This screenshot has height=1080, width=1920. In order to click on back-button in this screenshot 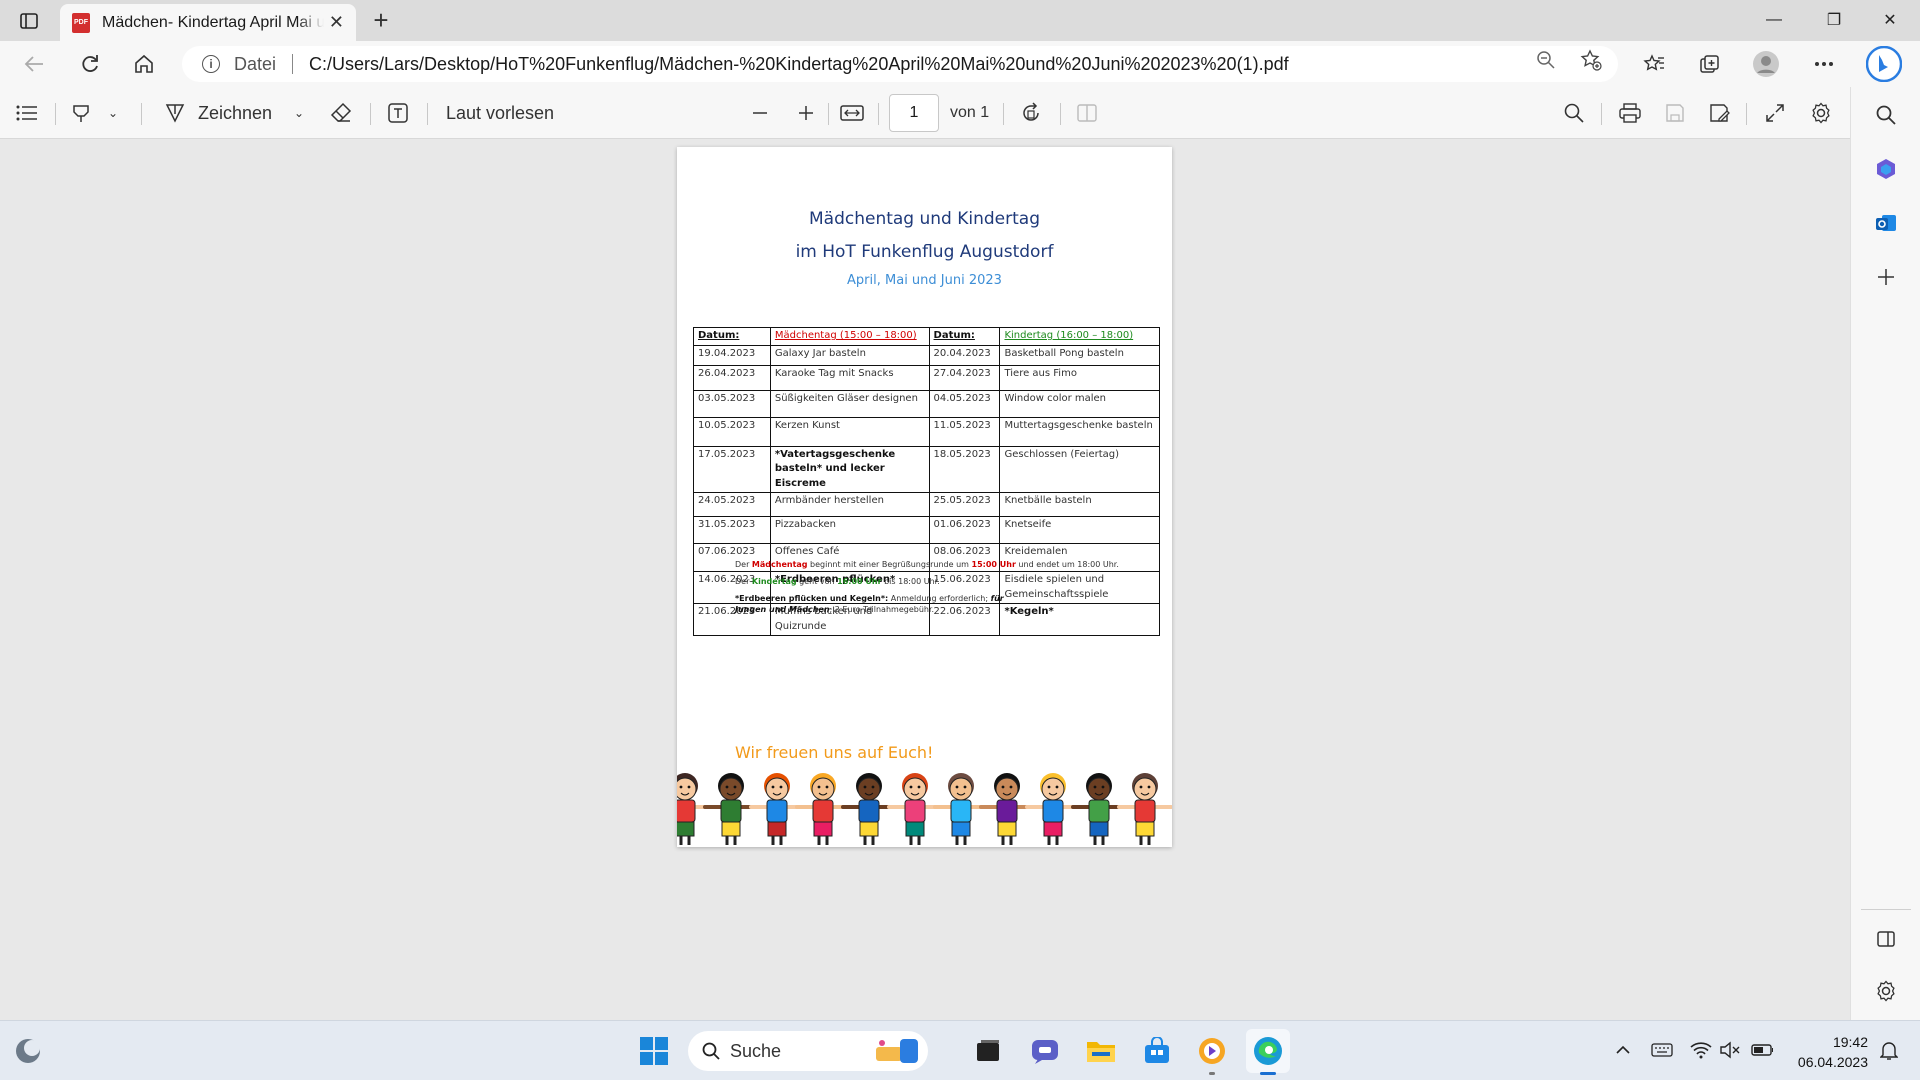, I will do `click(34, 64)`.